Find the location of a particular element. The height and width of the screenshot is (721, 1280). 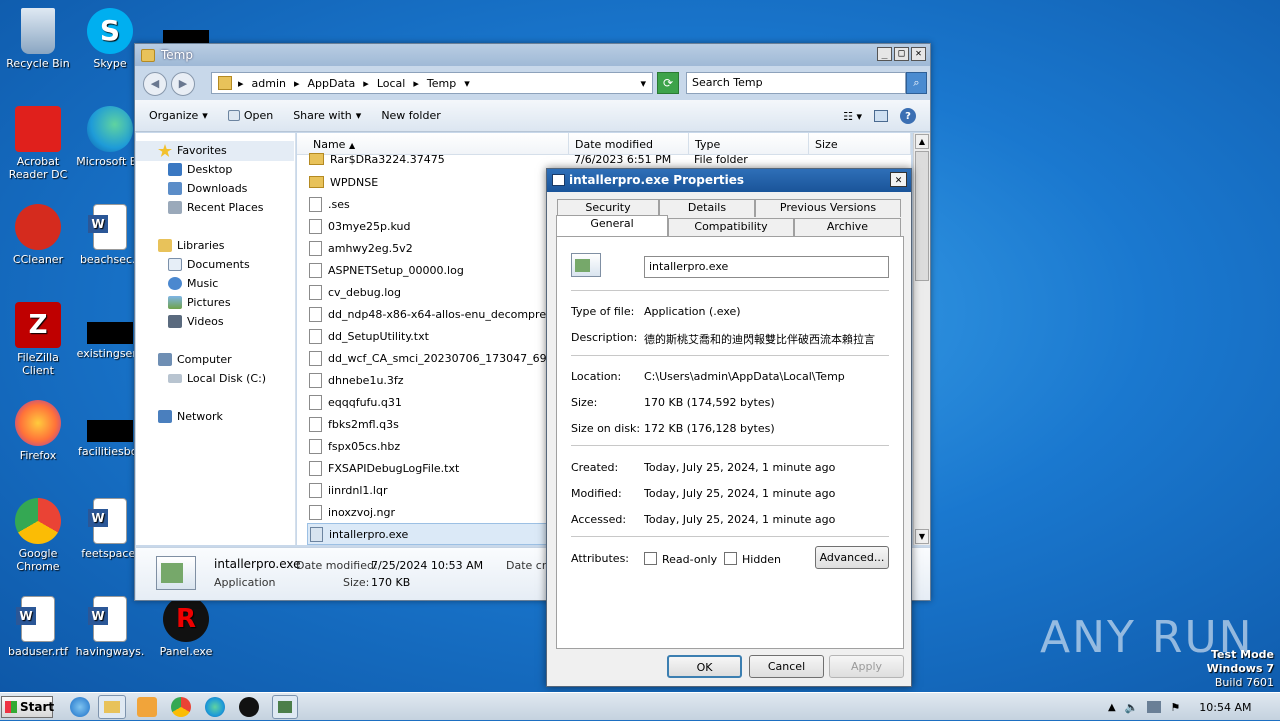

search-icon: ⌕ is located at coordinates (916, 83).